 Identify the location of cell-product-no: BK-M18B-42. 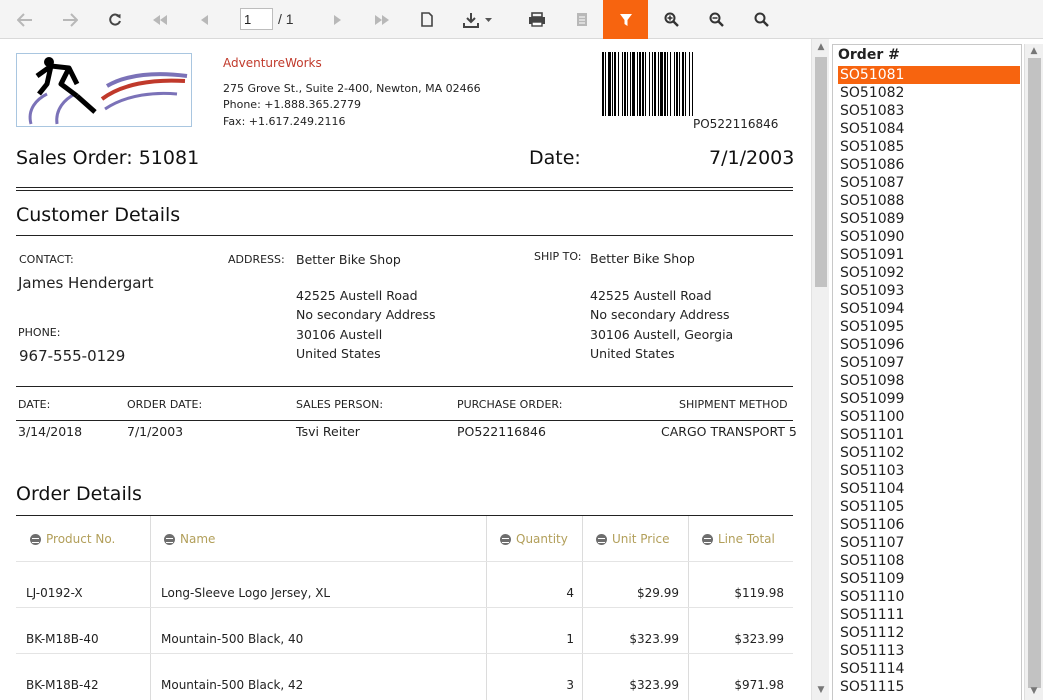
(62, 685).